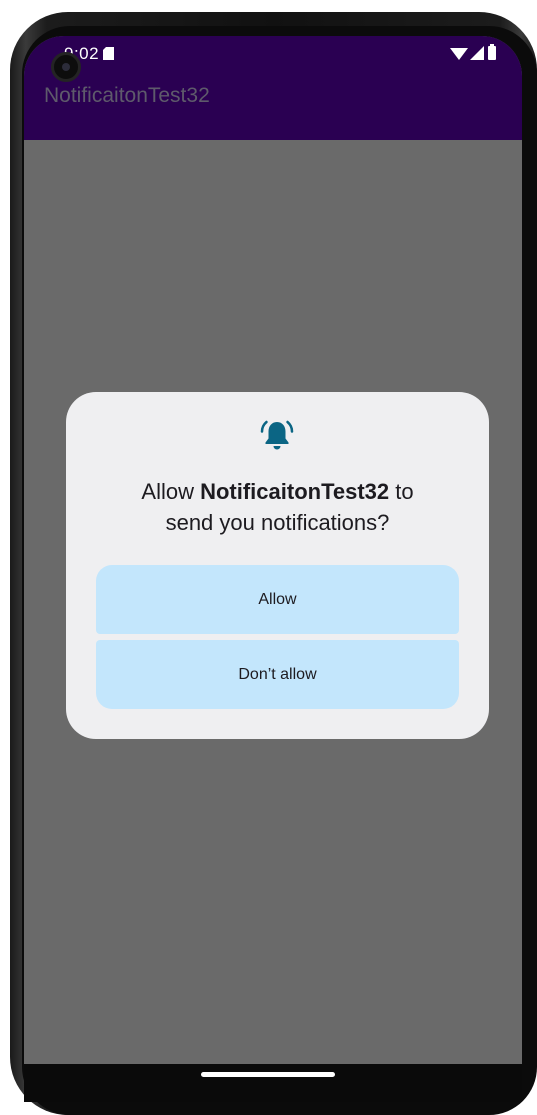  Describe the element at coordinates (277, 435) in the screenshot. I see `bell-ringing-icon` at that location.